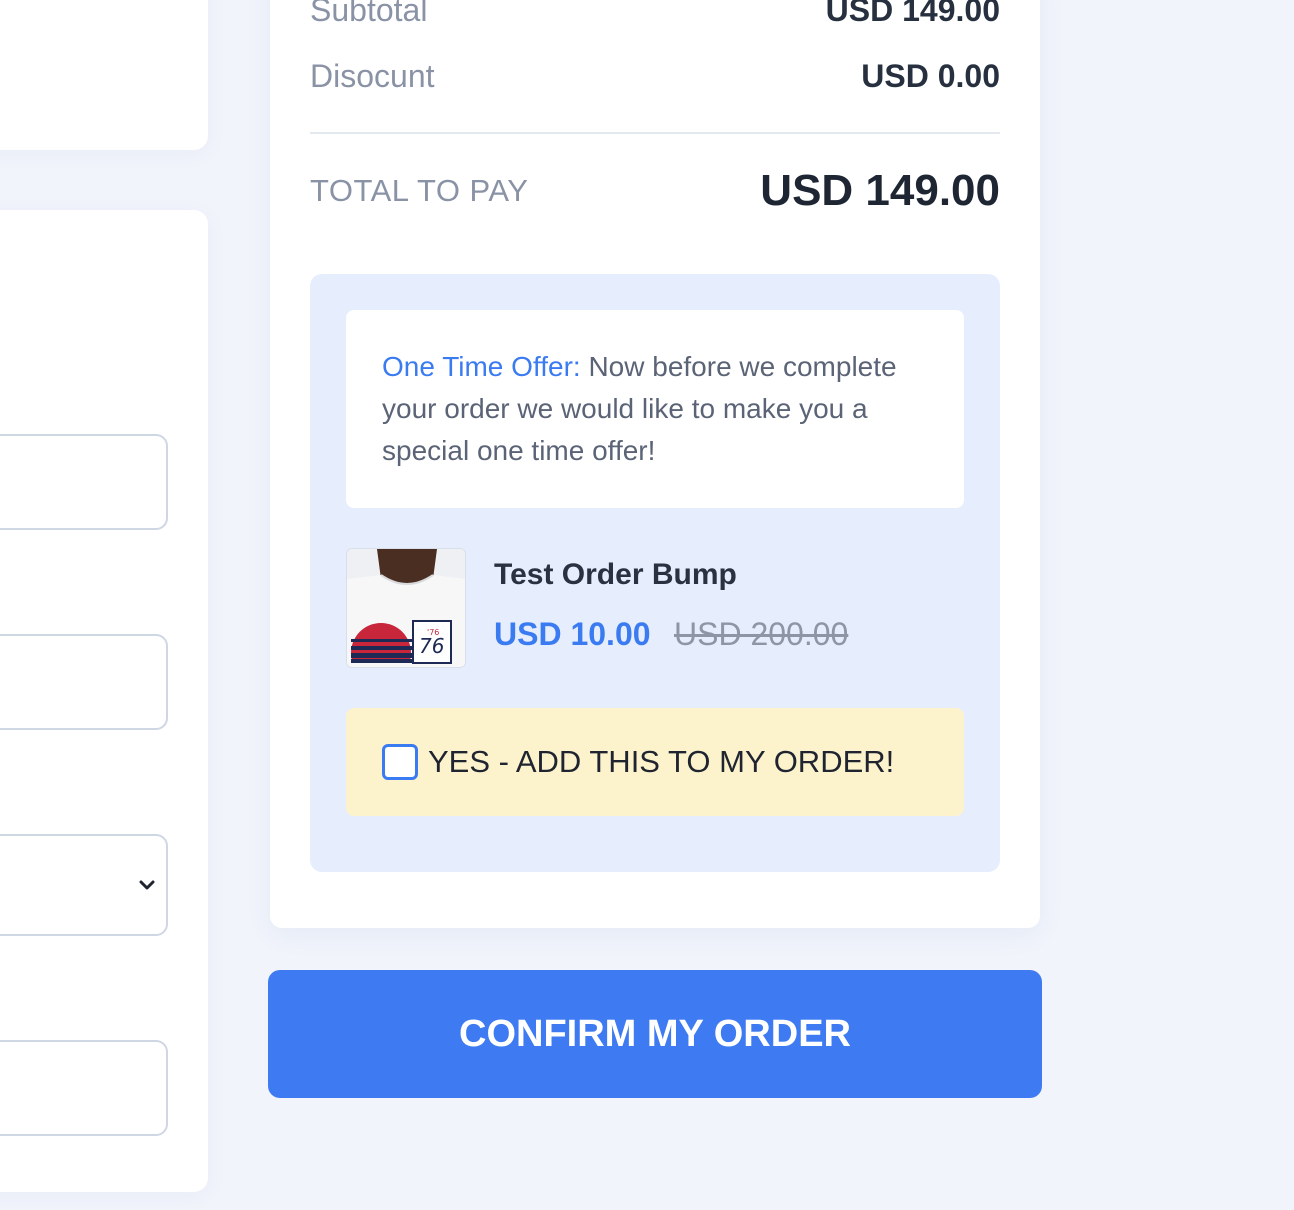 The image size is (1294, 1210). Describe the element at coordinates (930, 76) in the screenshot. I see `discount-value: USD 0.00` at that location.